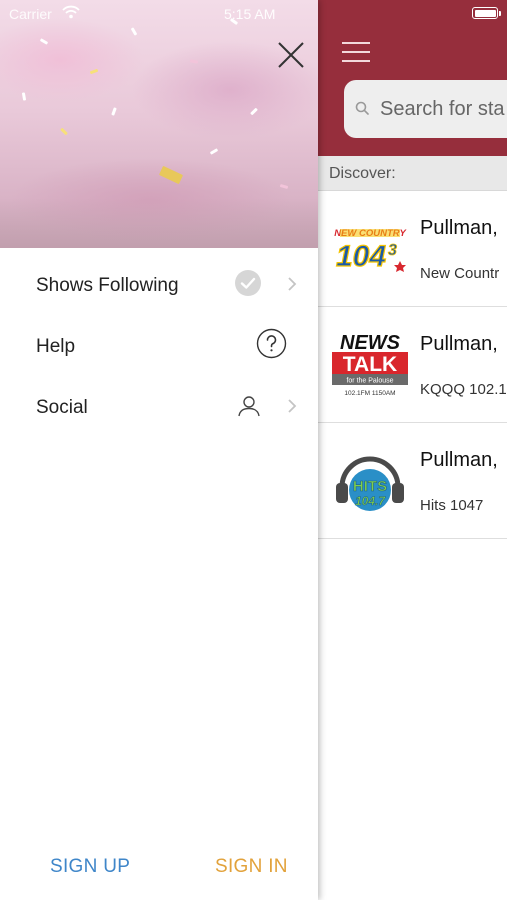  What do you see at coordinates (452, 505) in the screenshot?
I see `station-description: Hits 1047` at bounding box center [452, 505].